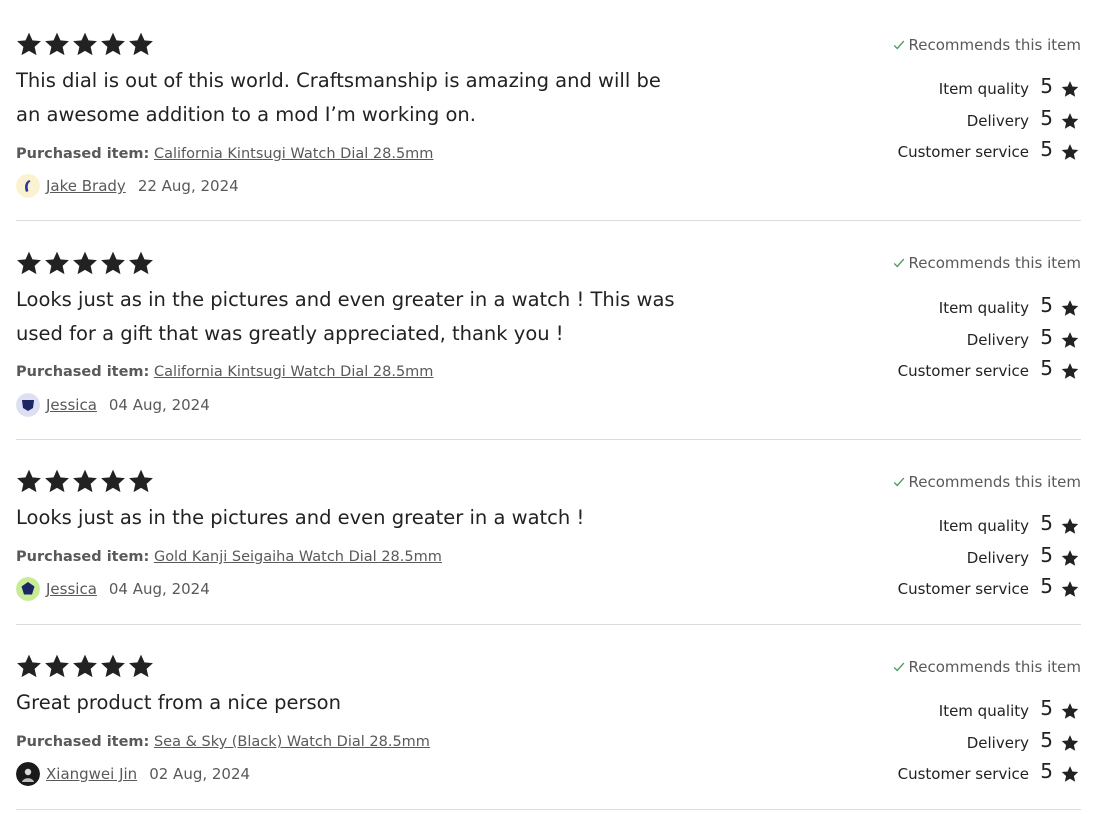  Describe the element at coordinates (28, 774) in the screenshot. I see `photo-avatar-icon` at that location.